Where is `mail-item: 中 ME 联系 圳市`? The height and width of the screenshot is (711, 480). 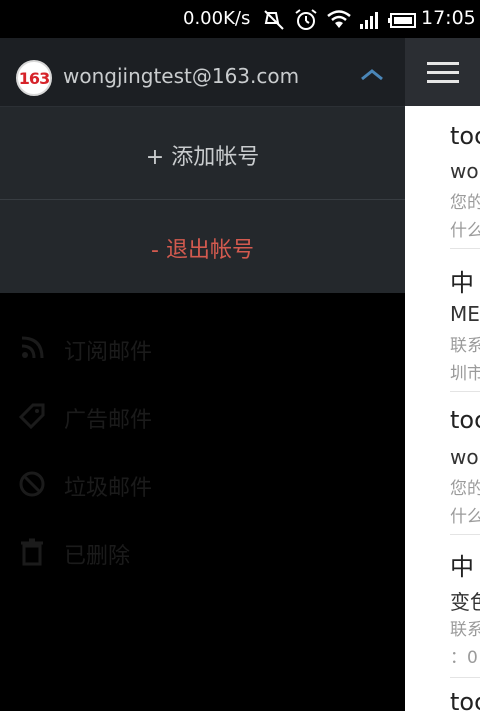
mail-item: 中 ME 联系 圳市 is located at coordinates (465, 320).